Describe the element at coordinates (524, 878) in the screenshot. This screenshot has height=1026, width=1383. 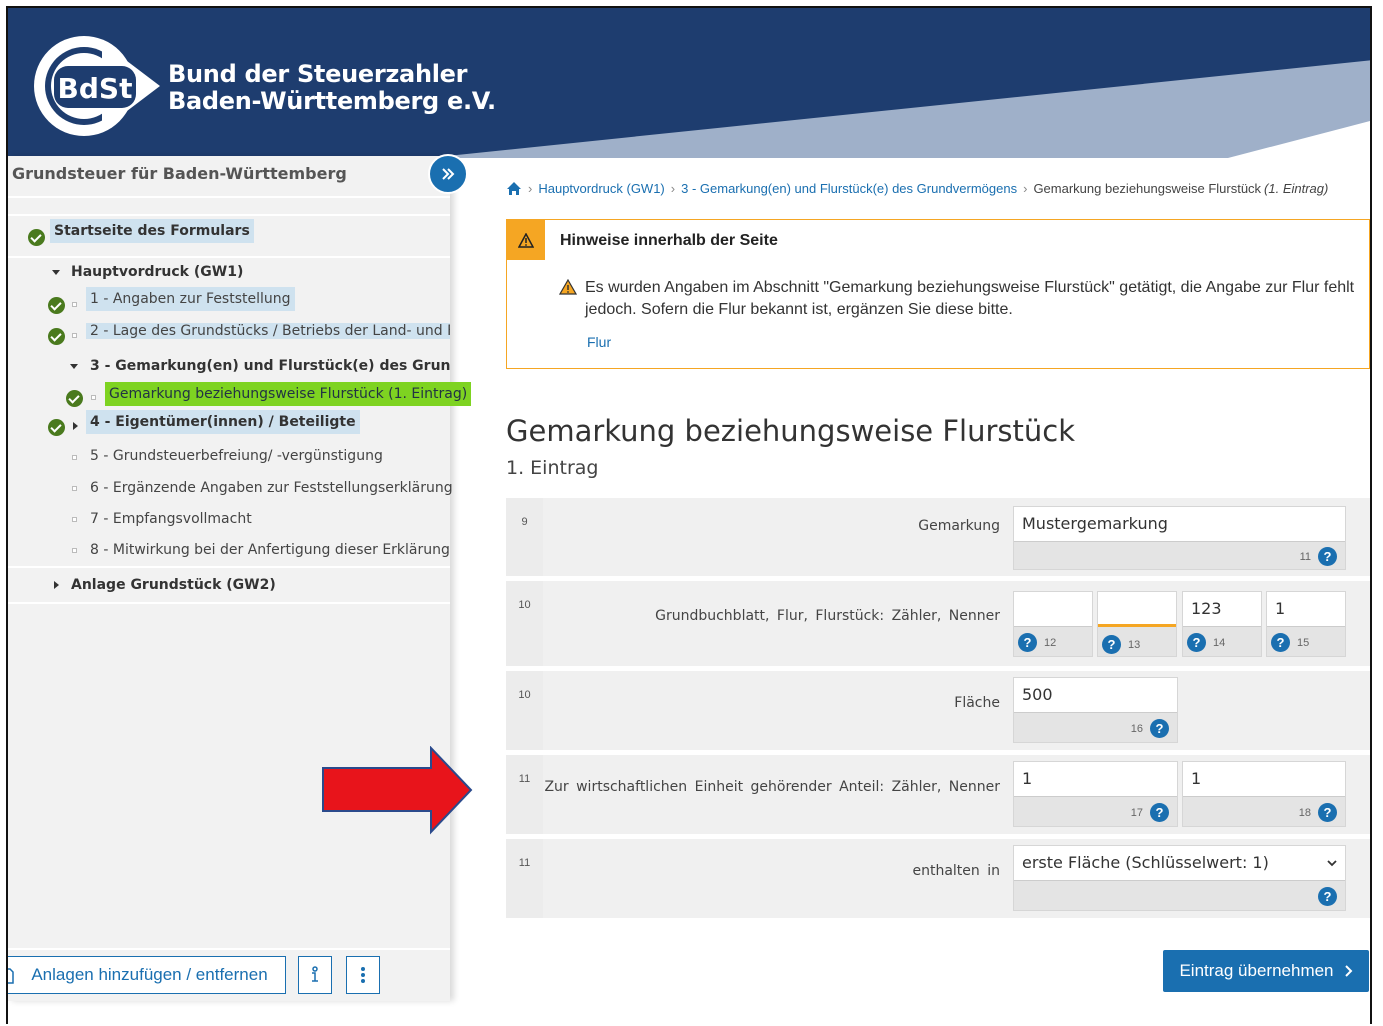
I see `row-number: 11` at that location.